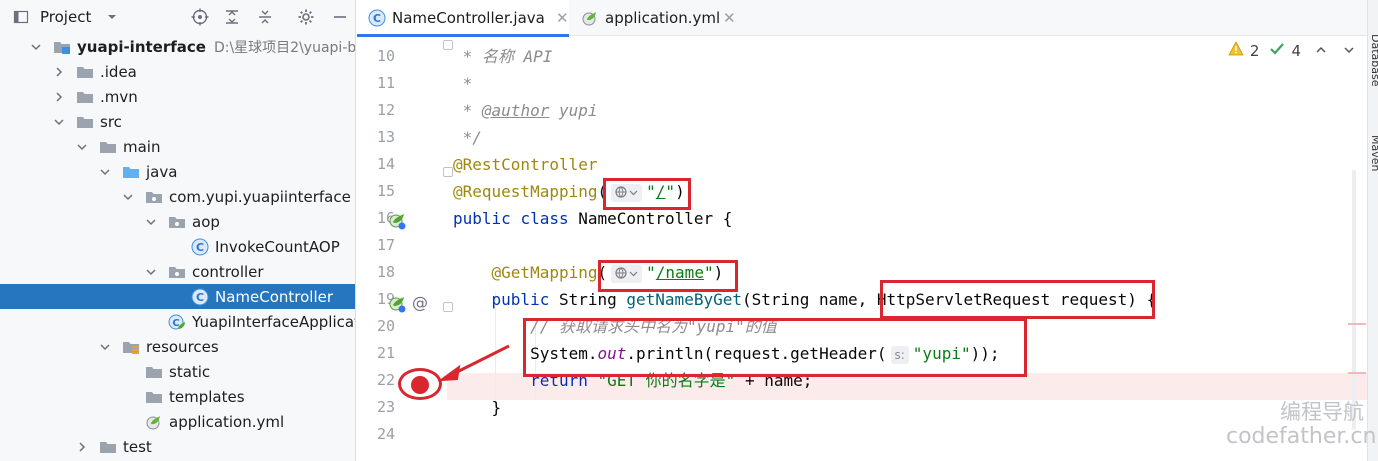 This screenshot has width=1378, height=461. Describe the element at coordinates (177, 421) in the screenshot. I see `tree-item-application-yml: application.yml` at that location.